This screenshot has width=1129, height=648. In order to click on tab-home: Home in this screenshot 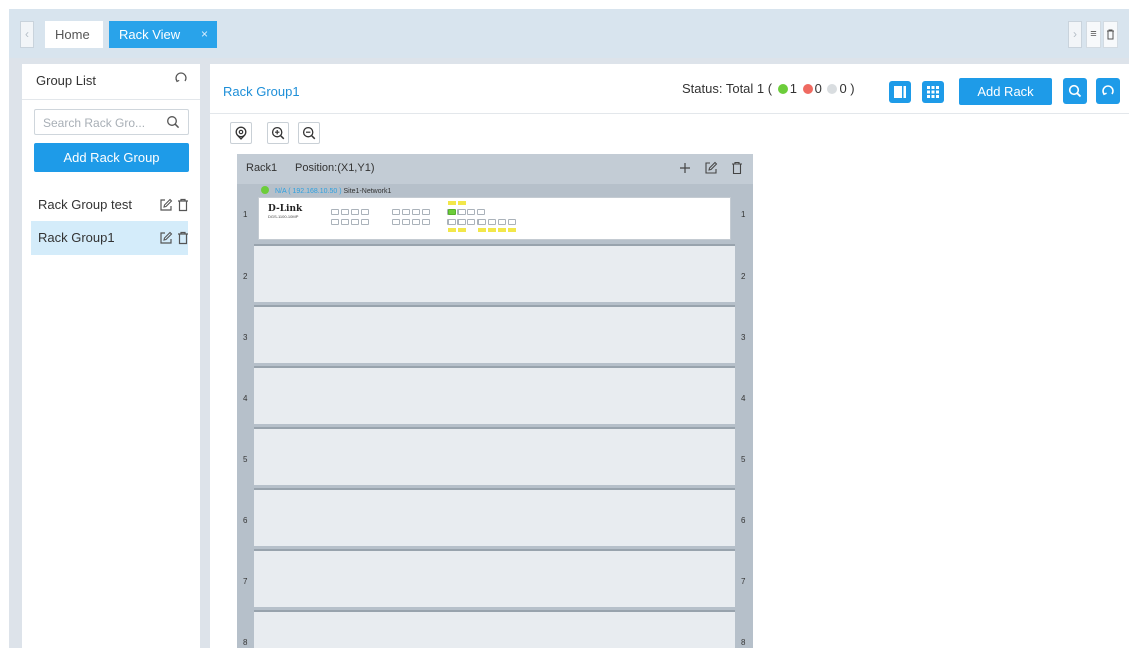, I will do `click(74, 34)`.